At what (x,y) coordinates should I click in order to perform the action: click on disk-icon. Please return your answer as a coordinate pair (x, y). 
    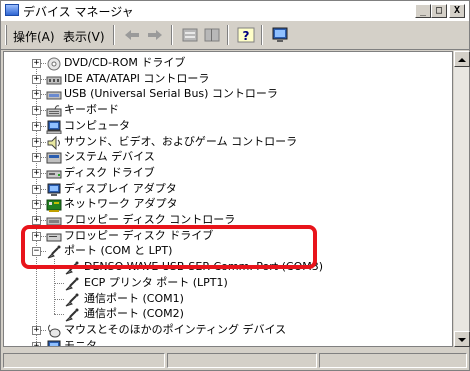
    Looking at the image, I should click on (54, 173).